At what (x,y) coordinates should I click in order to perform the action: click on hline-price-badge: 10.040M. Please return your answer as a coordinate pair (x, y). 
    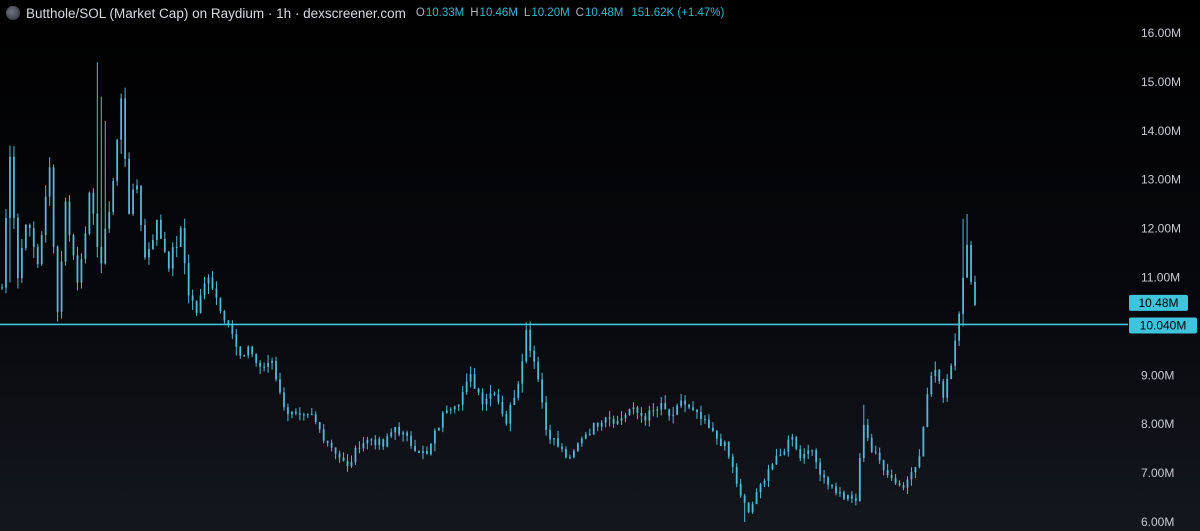
    Looking at the image, I should click on (1163, 325).